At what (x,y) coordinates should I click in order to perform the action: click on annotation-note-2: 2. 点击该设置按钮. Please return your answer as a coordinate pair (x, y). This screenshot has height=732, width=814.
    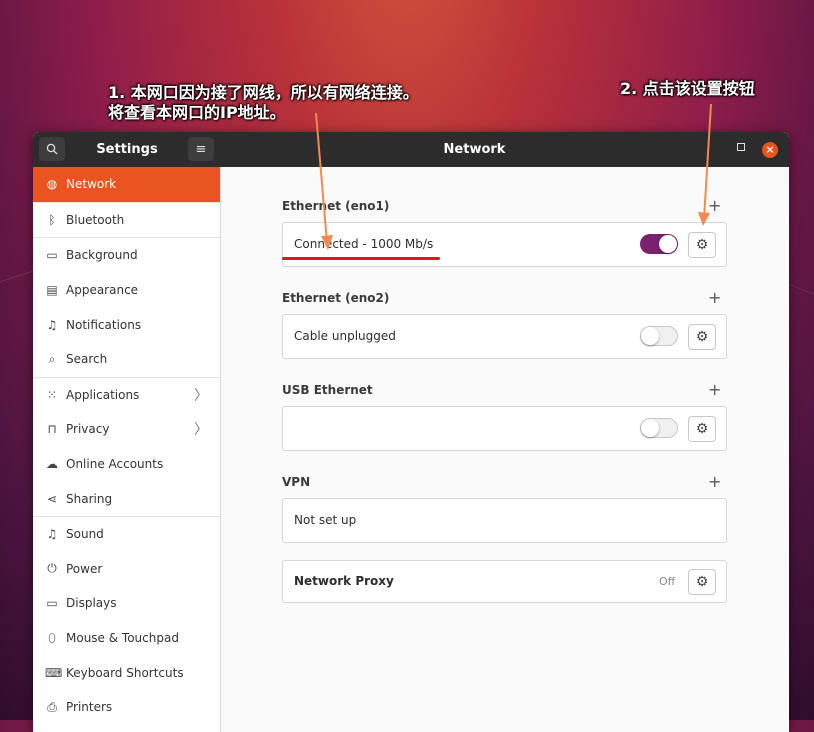
    Looking at the image, I should click on (687, 88).